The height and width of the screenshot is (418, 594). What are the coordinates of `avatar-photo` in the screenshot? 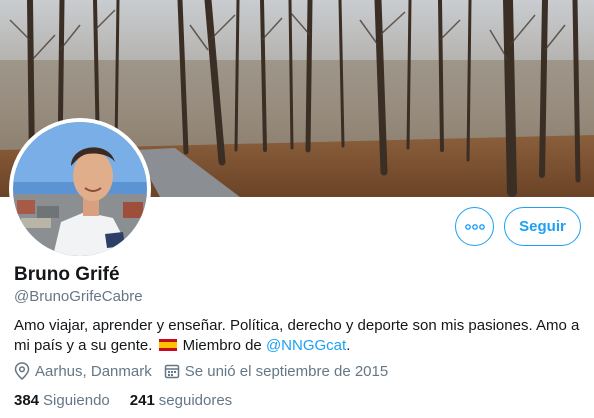 It's located at (80, 189).